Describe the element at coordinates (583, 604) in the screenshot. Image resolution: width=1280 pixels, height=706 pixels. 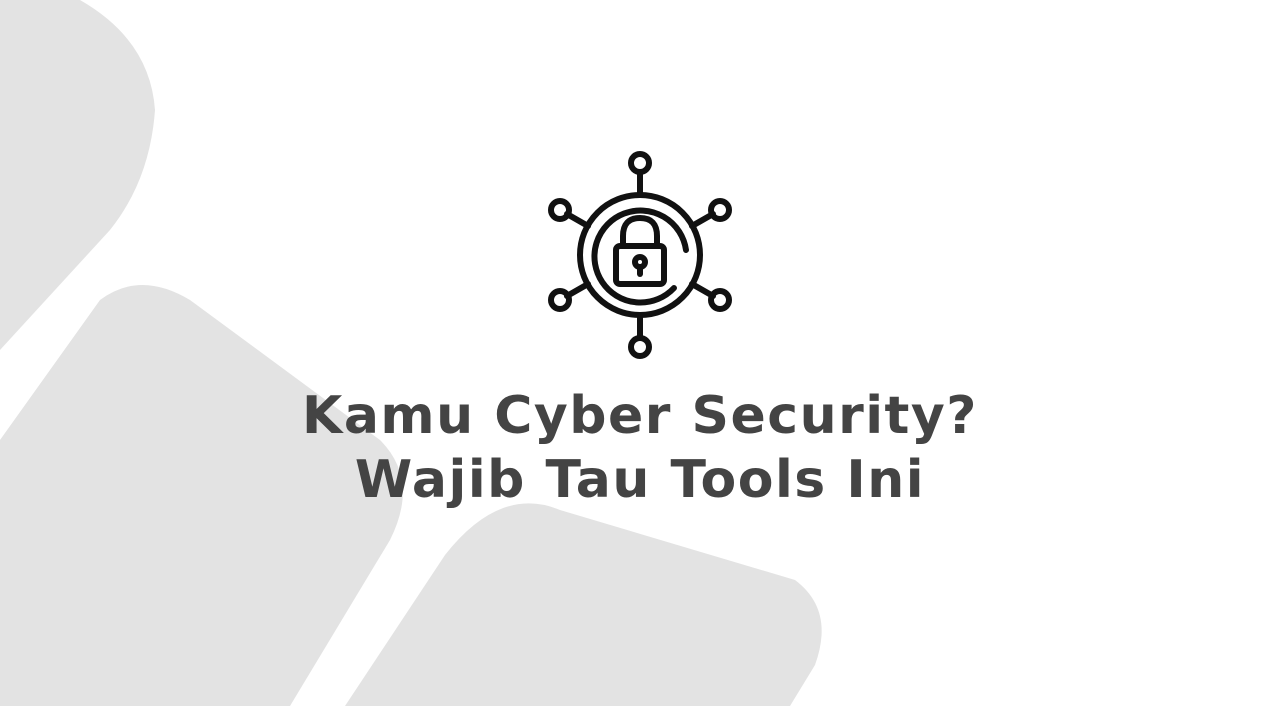
I see `background-shape-bottom-right` at that location.